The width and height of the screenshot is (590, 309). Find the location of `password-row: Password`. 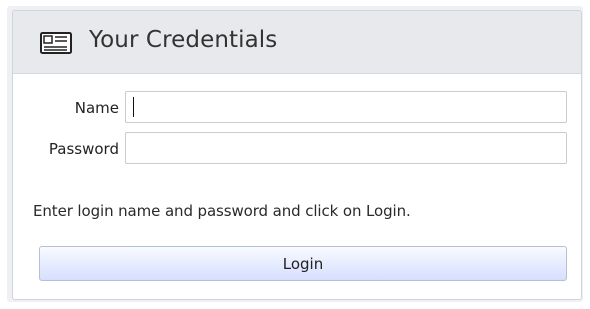

password-row: Password is located at coordinates (297, 149).